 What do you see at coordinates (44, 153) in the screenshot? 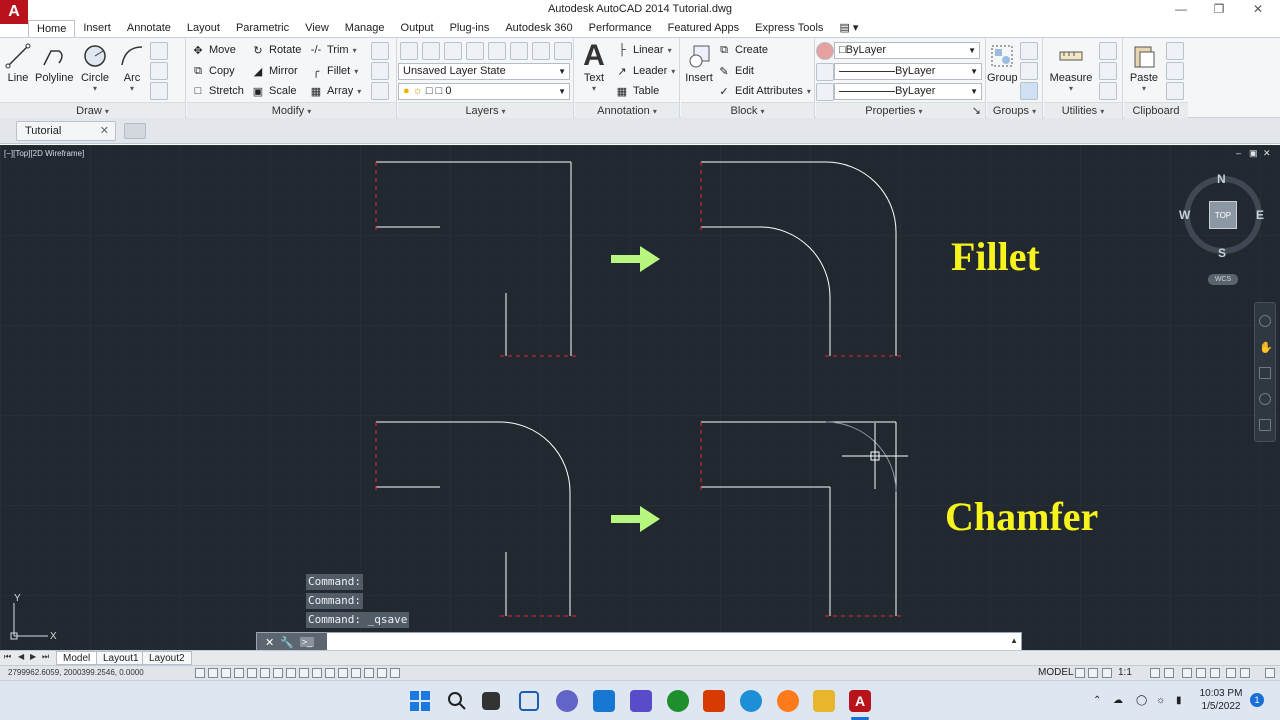
I see `viewport-controls-label: [−][Top][2D Wireframe]` at bounding box center [44, 153].